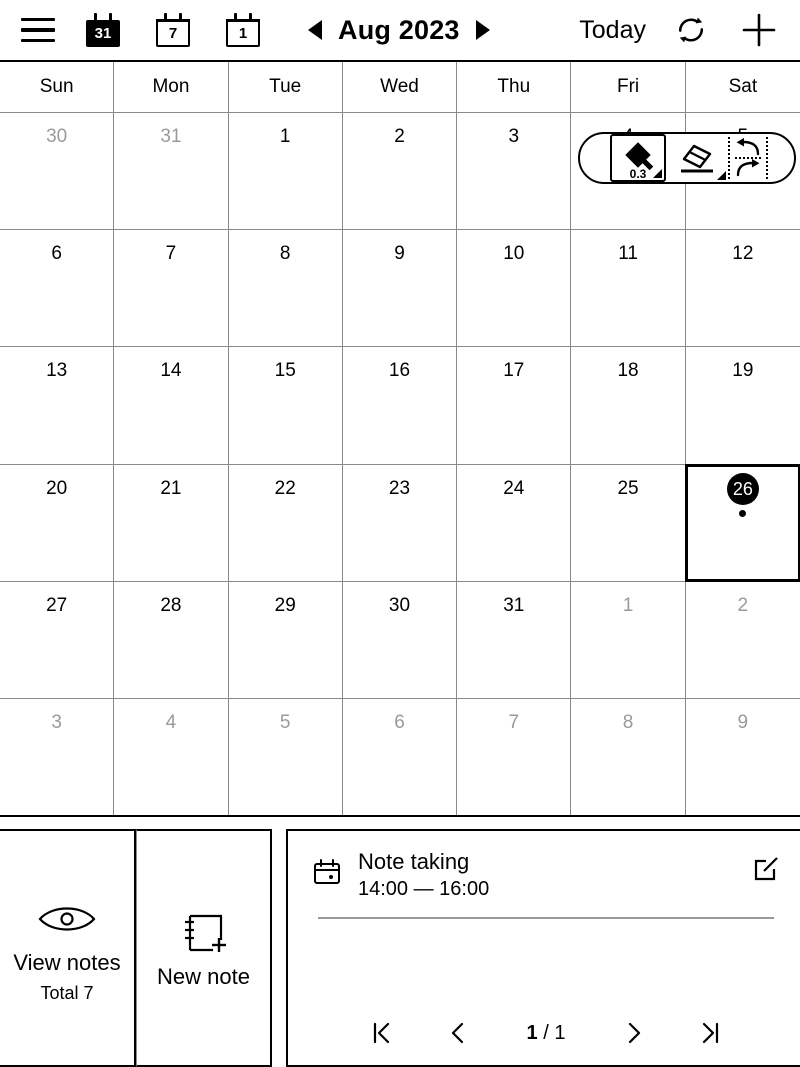  I want to click on page-prev-icon, so click(458, 1033).